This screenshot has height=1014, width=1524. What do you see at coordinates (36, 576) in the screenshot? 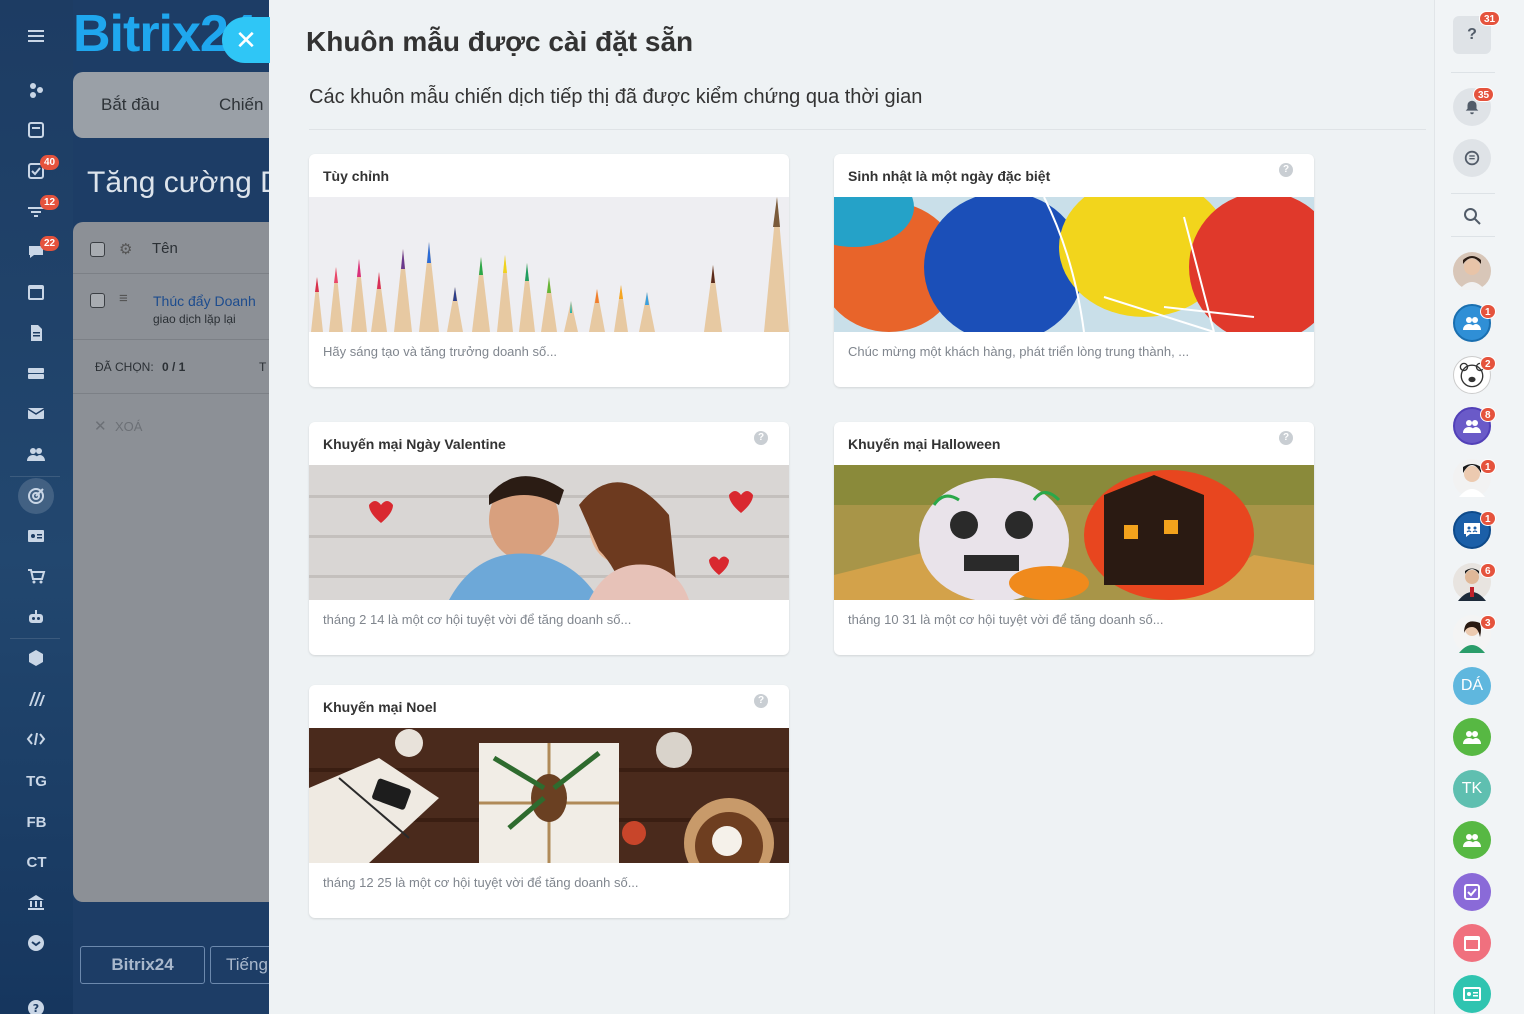
I see `cart-icon` at bounding box center [36, 576].